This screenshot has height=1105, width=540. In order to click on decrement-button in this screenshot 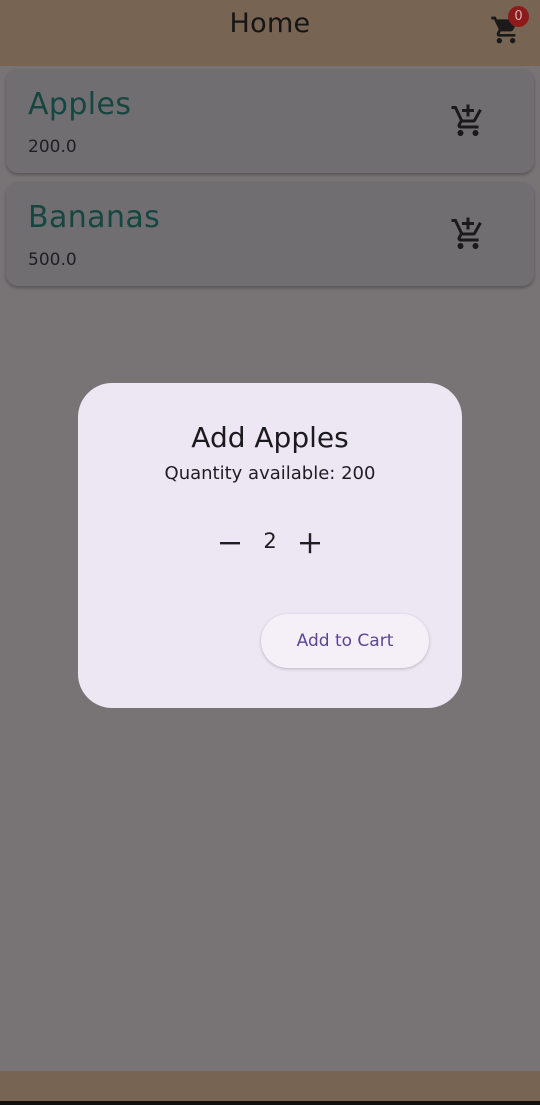, I will do `click(230, 543)`.